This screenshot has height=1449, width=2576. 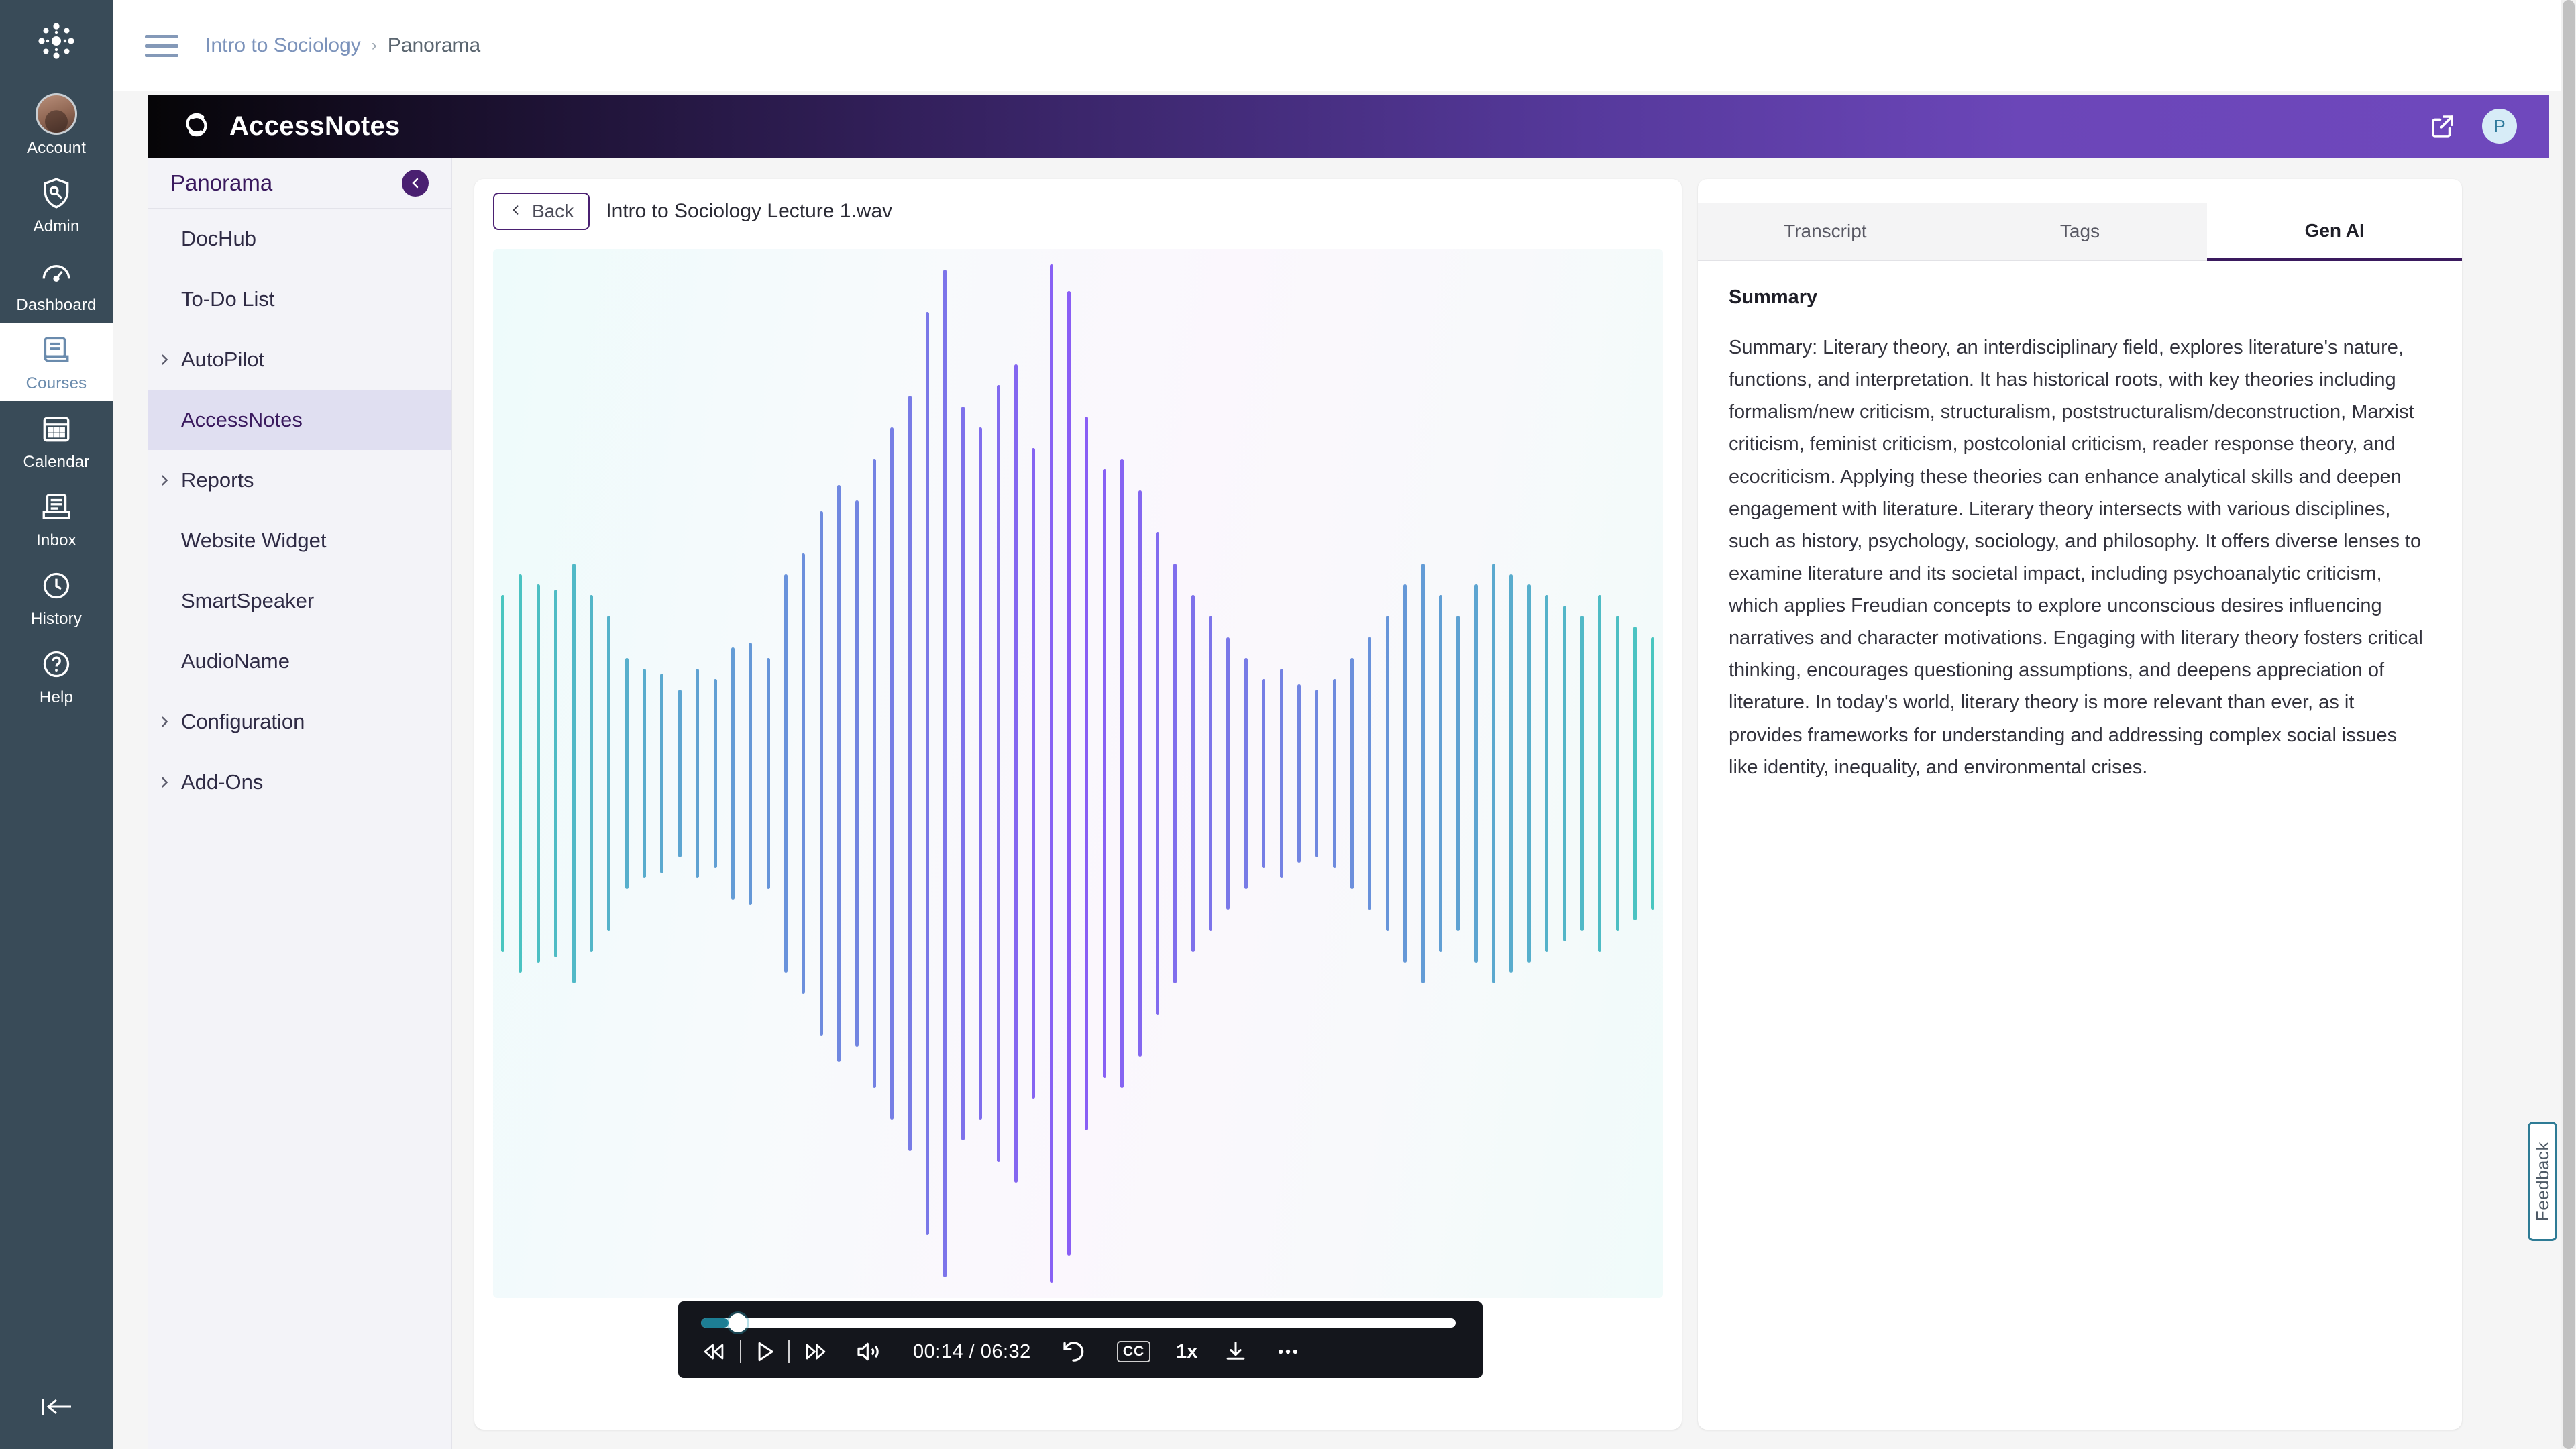 I want to click on audio-control-bar: 00:14 / 06:32 CC 1x, so click(x=1080, y=1339).